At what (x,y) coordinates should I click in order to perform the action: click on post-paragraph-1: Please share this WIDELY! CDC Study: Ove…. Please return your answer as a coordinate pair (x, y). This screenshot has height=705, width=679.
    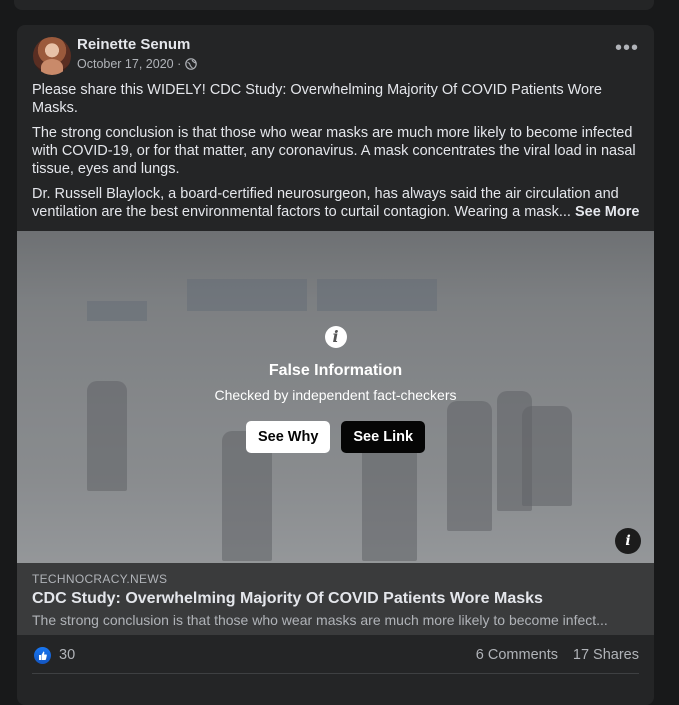
    Looking at the image, I should click on (317, 99).